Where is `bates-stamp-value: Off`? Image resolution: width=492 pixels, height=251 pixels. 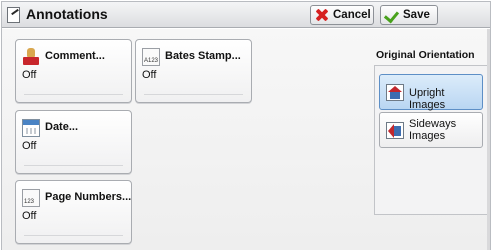 bates-stamp-value: Off is located at coordinates (149, 75).